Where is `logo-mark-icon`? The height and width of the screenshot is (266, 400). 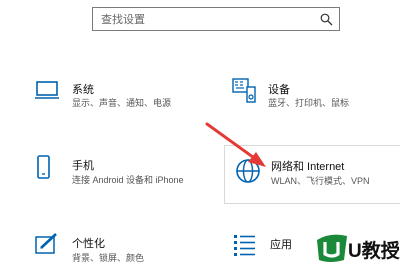
logo-mark-icon is located at coordinates (332, 248).